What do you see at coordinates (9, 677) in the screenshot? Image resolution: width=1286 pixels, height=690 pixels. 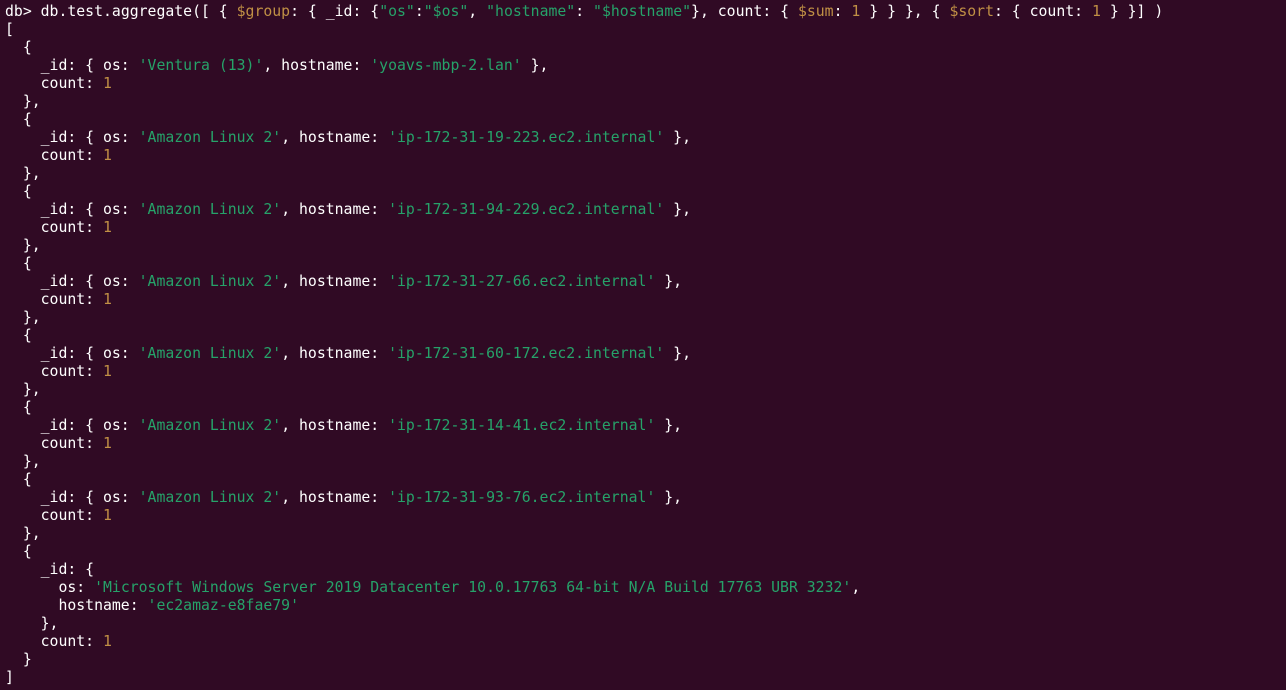 I see `array-close-bracket: ]` at bounding box center [9, 677].